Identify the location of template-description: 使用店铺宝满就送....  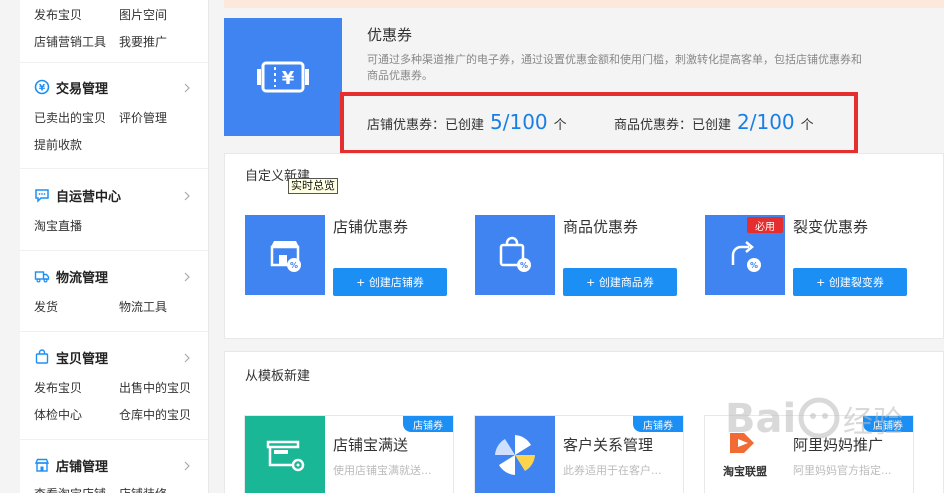
(382, 470).